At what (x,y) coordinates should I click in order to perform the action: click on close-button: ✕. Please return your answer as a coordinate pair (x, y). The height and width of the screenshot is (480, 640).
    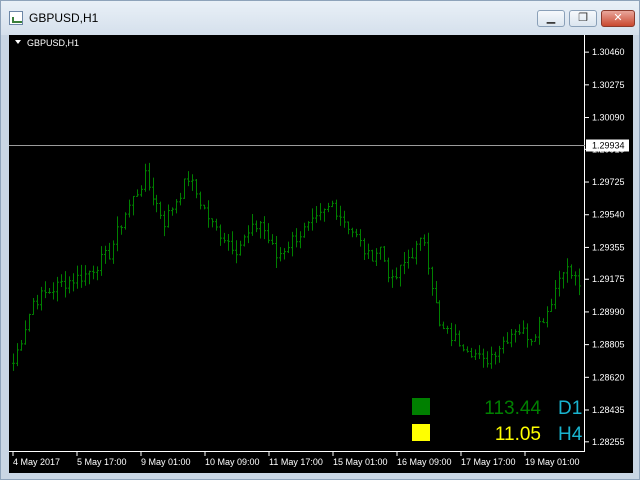
    Looking at the image, I should click on (618, 18).